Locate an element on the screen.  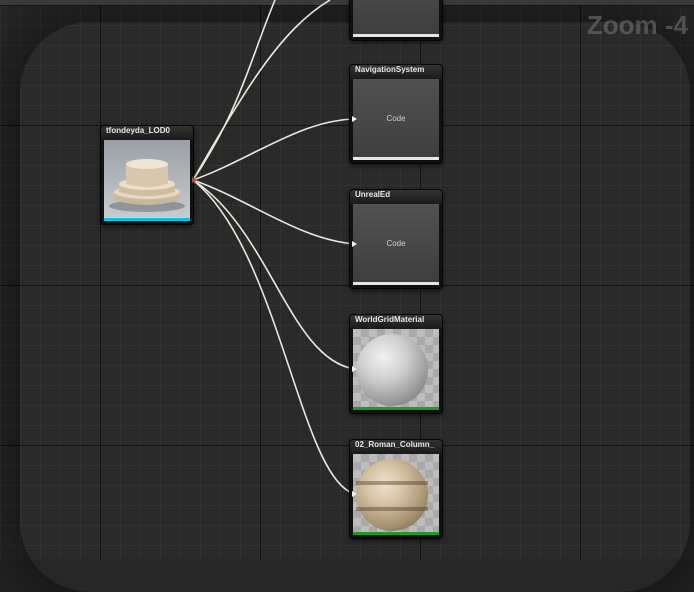
wire-to-roman-column is located at coordinates (274, 337).